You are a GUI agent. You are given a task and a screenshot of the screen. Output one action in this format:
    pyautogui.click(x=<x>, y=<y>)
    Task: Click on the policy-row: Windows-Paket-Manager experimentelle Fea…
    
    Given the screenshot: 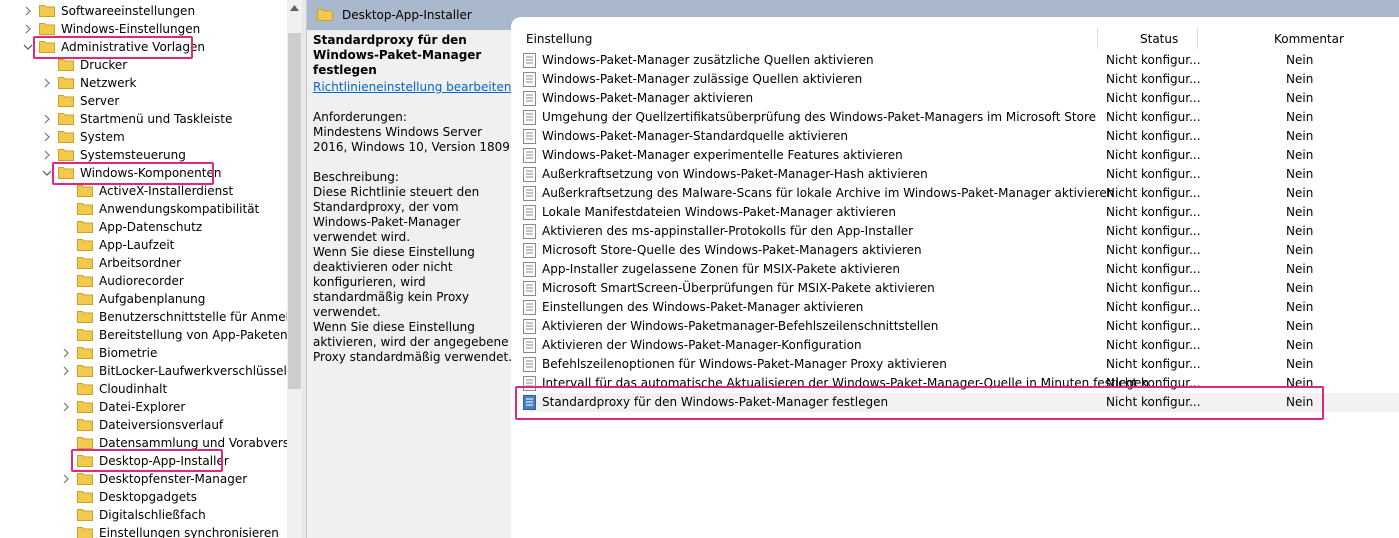 What is the action you would take?
    pyautogui.click(x=961, y=155)
    